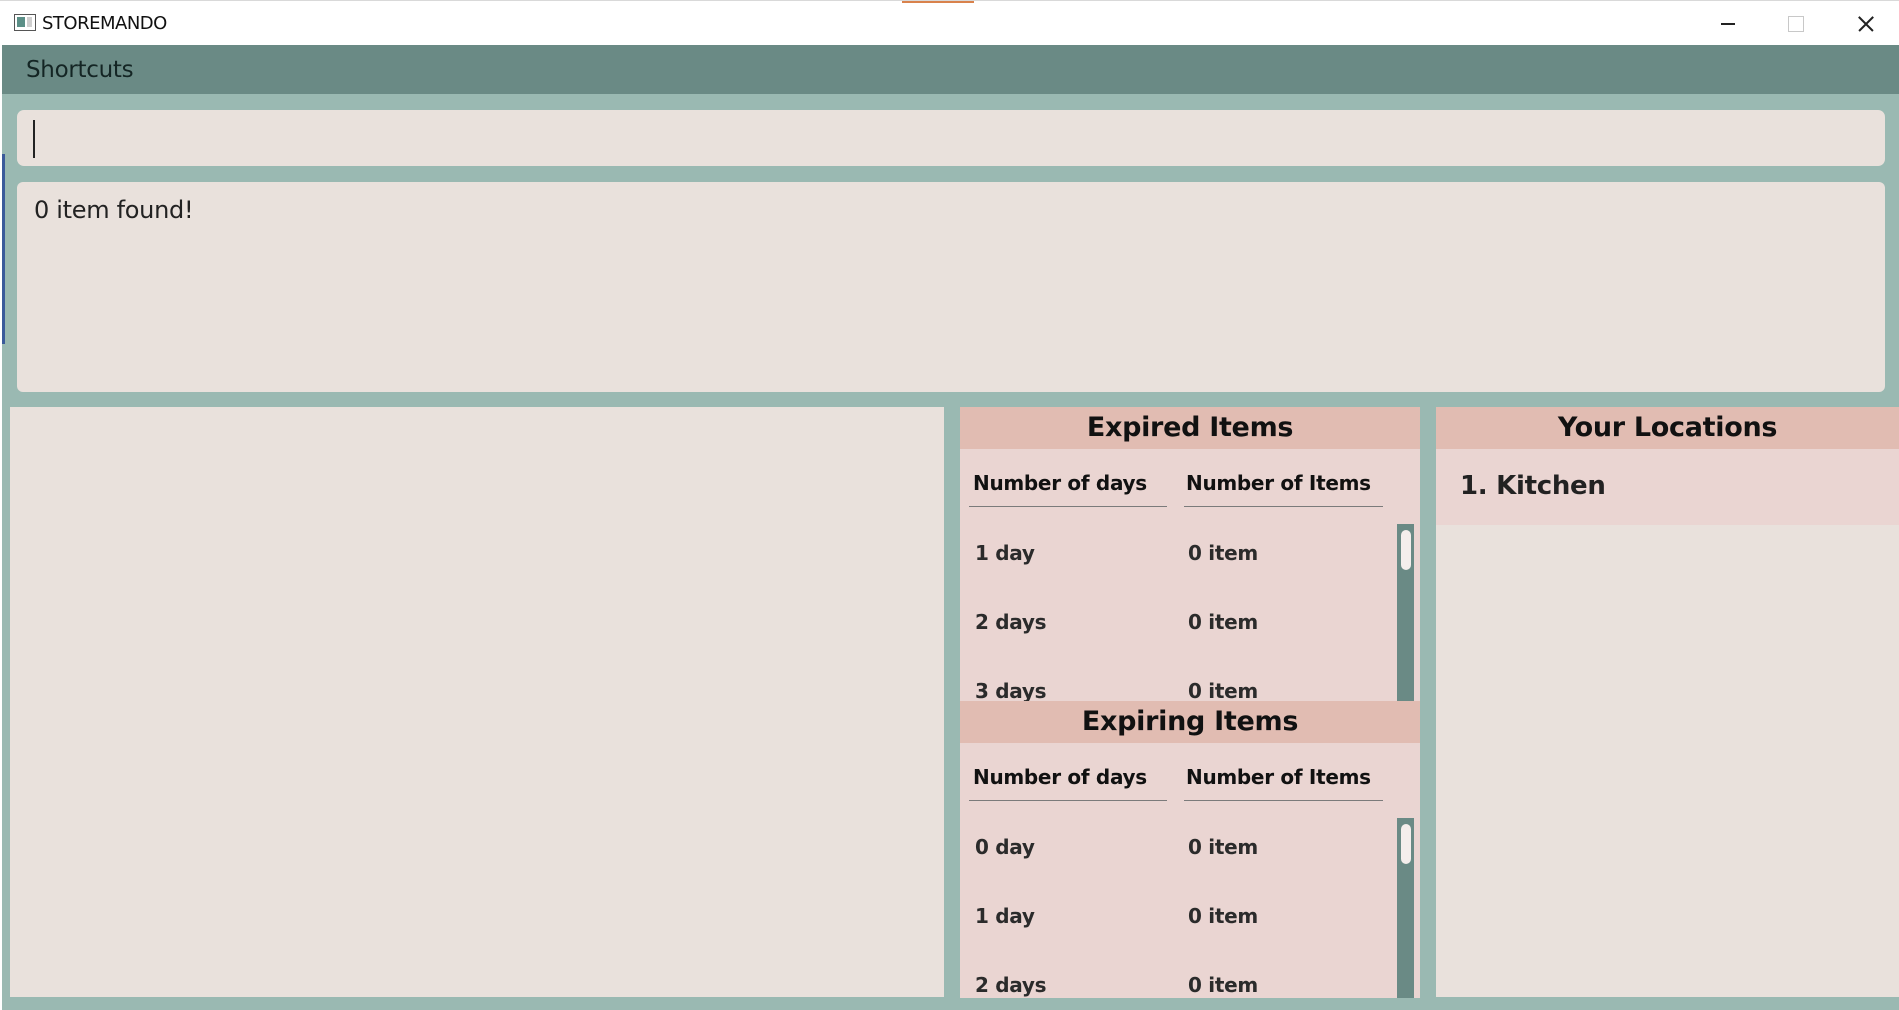 Image resolution: width=1899 pixels, height=1010 pixels. Describe the element at coordinates (104, 23) in the screenshot. I see `window-title: STOREMANDO` at that location.